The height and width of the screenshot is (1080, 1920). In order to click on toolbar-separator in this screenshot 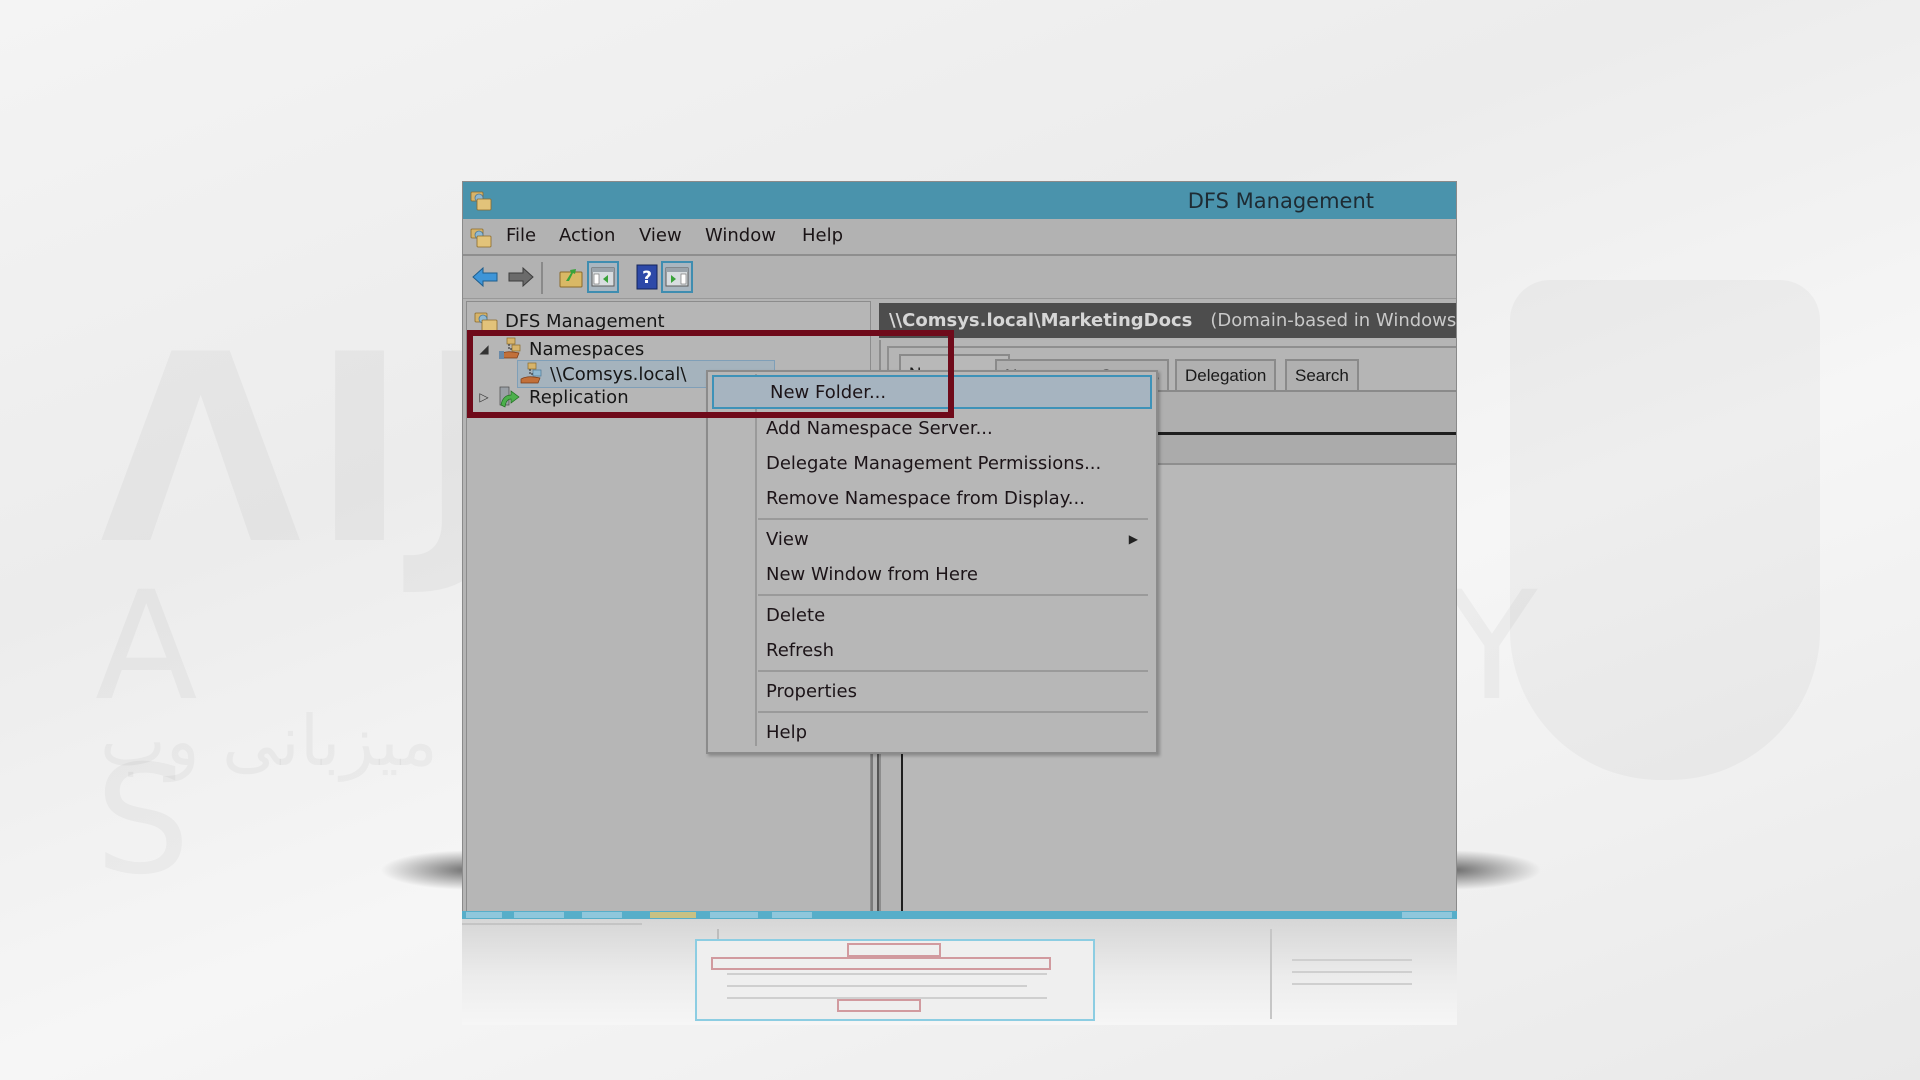, I will do `click(542, 278)`.